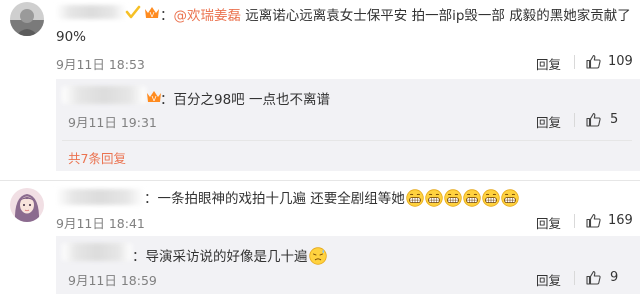 The image size is (640, 294). Describe the element at coordinates (320, 180) in the screenshot. I see `comment-divider` at that location.